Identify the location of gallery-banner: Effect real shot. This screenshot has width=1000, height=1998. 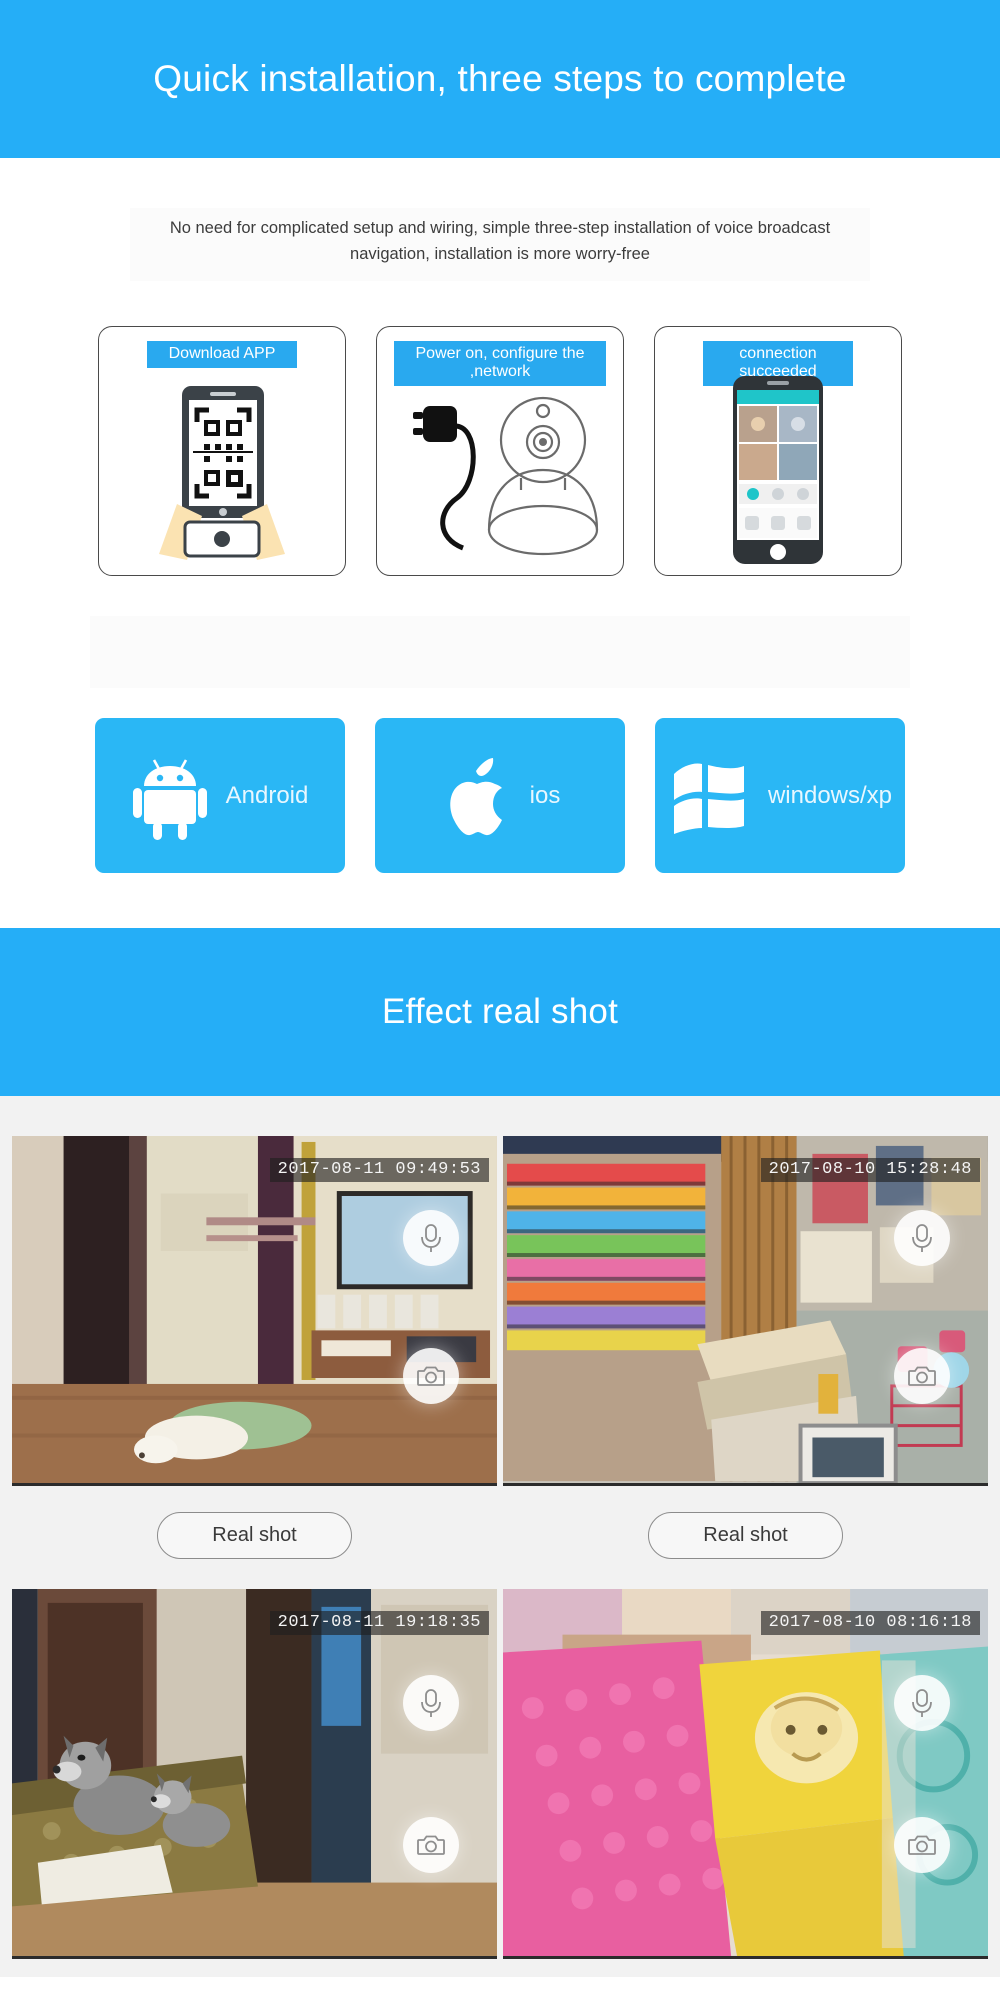
(500, 1012).